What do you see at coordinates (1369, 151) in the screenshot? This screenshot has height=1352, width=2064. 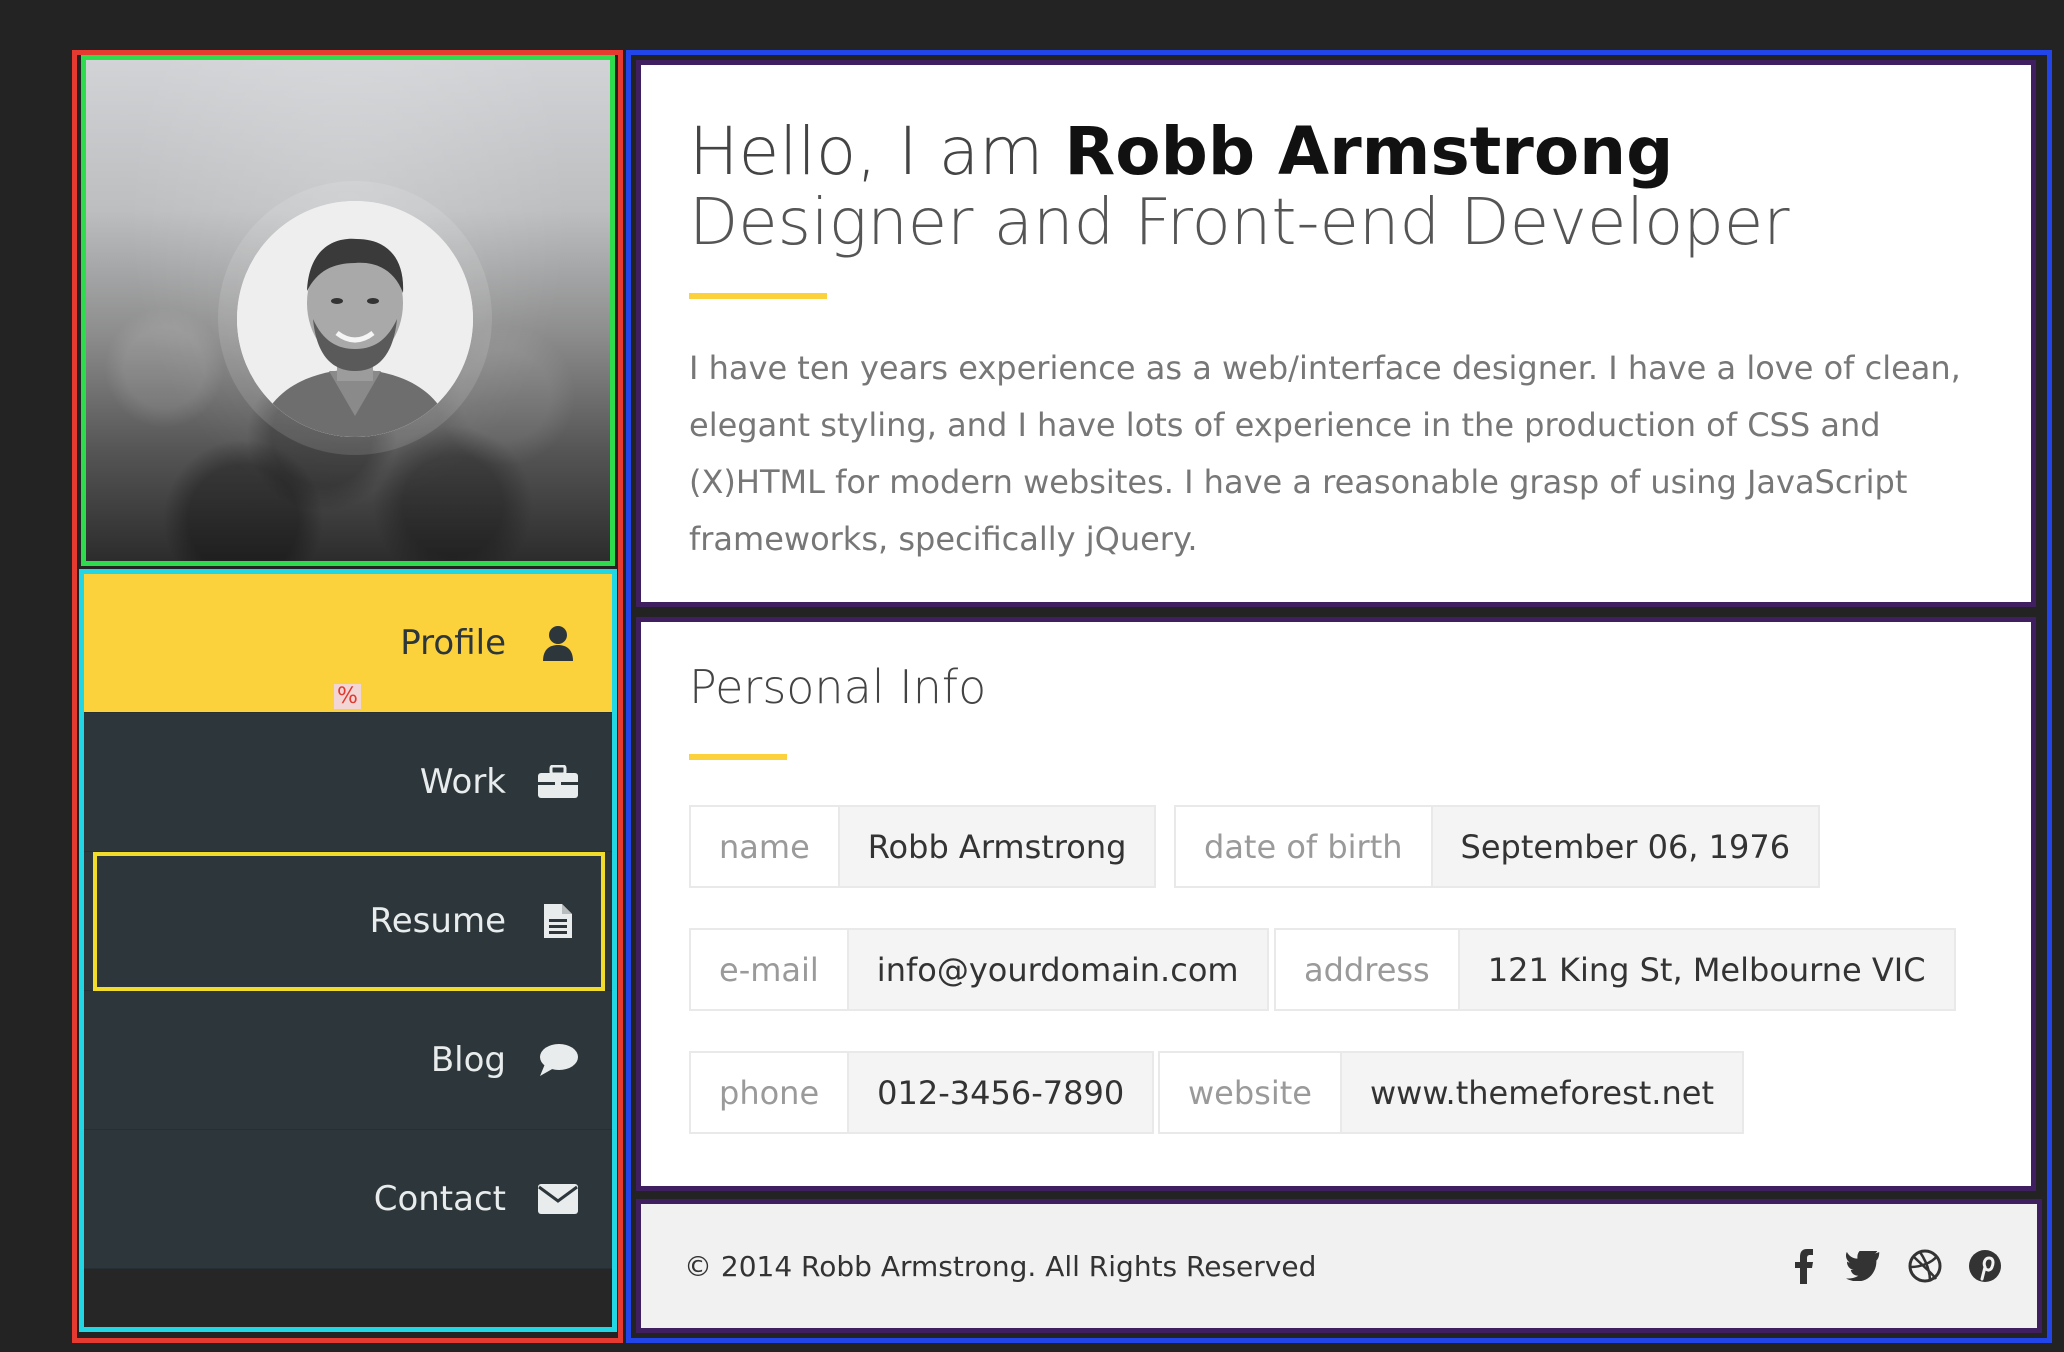 I see `profile-name: Robb Armstrong` at bounding box center [1369, 151].